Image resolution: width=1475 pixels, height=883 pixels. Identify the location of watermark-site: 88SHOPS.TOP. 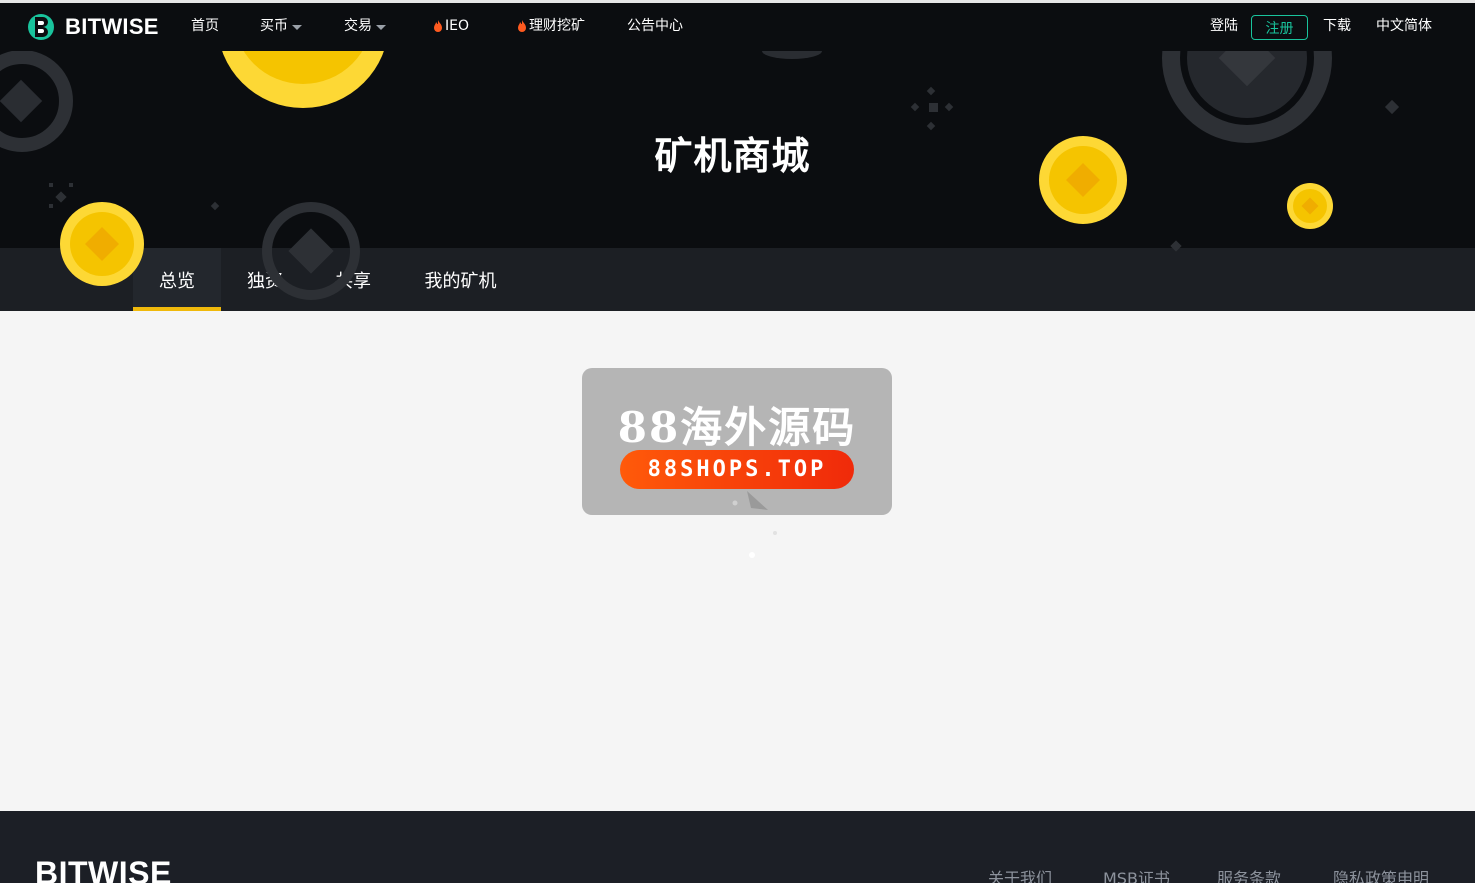
(737, 469).